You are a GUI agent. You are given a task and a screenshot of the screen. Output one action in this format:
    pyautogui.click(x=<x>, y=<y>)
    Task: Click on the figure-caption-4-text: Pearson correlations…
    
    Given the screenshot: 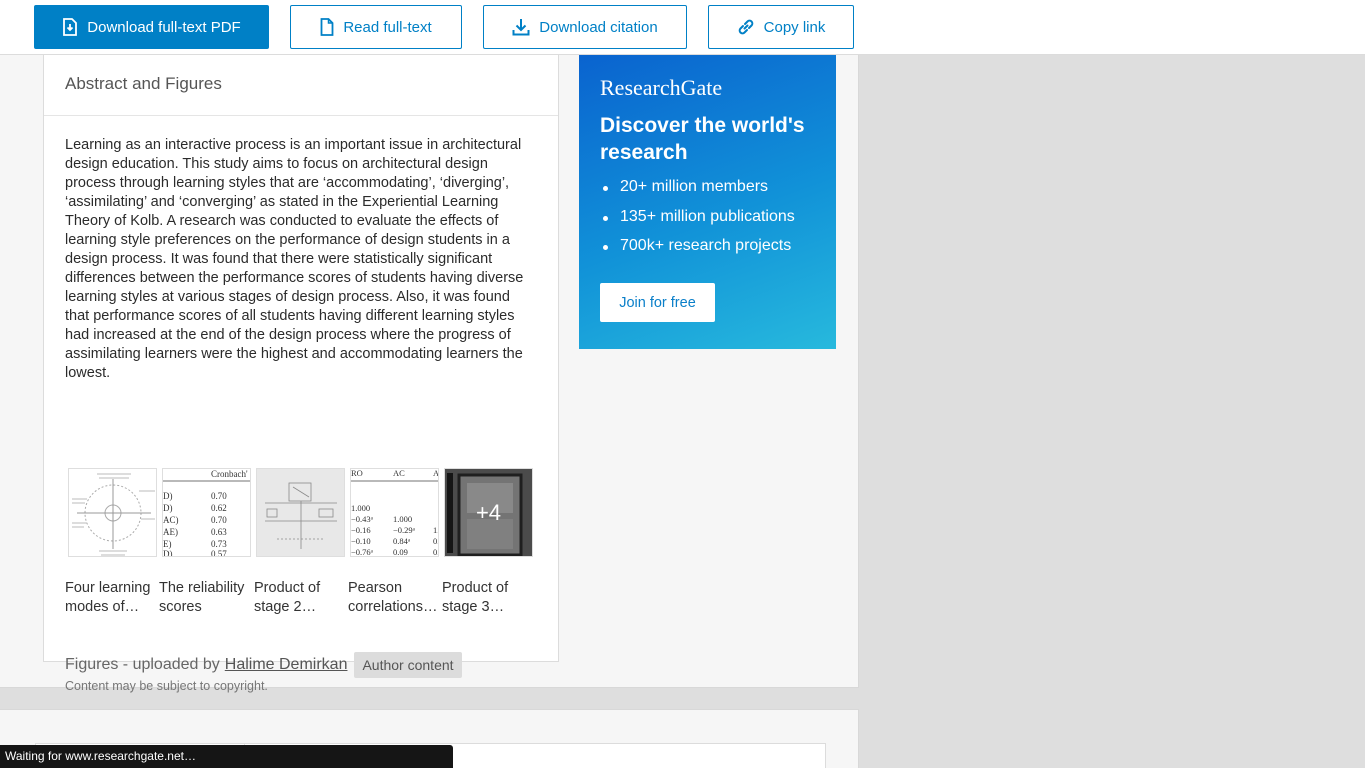 What is the action you would take?
    pyautogui.click(x=393, y=597)
    